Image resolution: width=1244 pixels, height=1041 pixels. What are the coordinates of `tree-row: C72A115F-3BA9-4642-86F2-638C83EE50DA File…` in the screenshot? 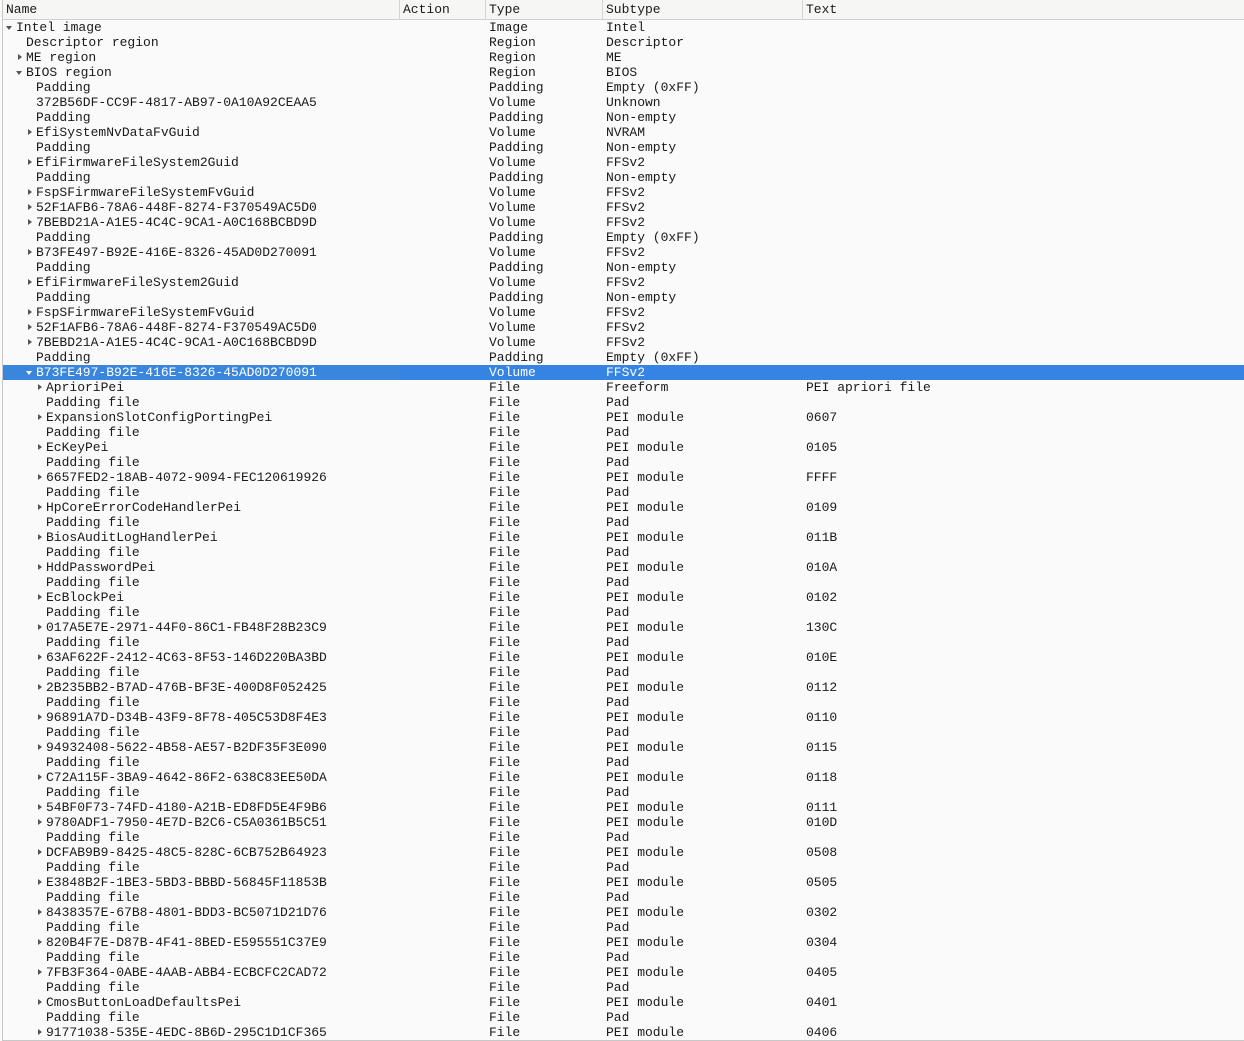 It's located at (623, 777).